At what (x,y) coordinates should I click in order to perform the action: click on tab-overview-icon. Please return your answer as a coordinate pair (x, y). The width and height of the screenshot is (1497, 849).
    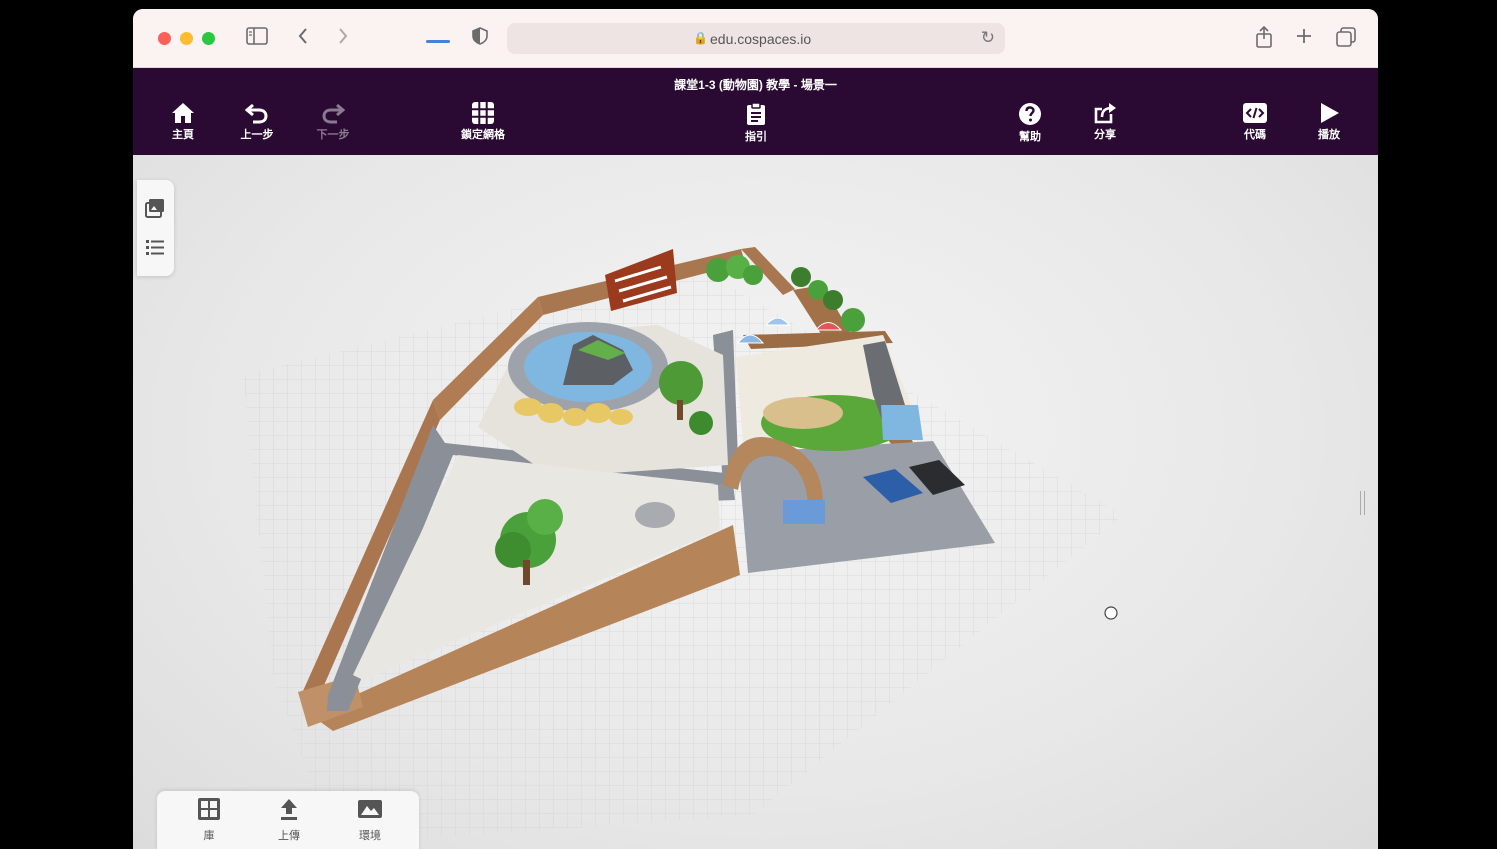
    Looking at the image, I should click on (1346, 39).